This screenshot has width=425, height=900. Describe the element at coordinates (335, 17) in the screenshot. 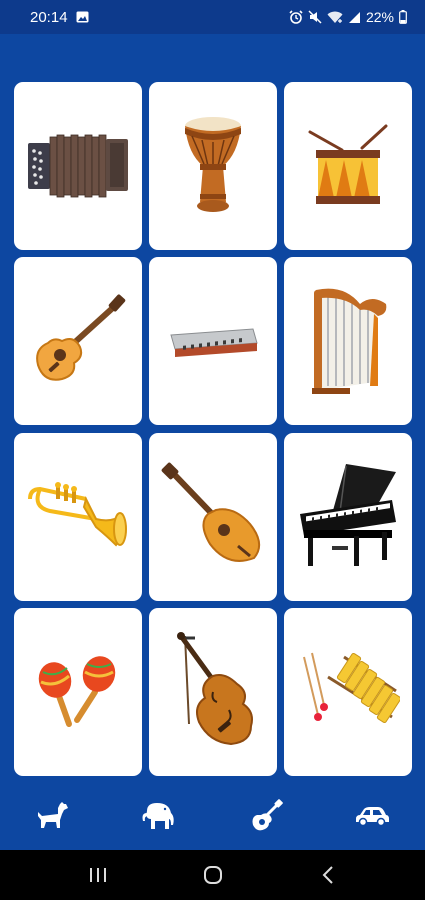

I see `wifi-icon` at that location.